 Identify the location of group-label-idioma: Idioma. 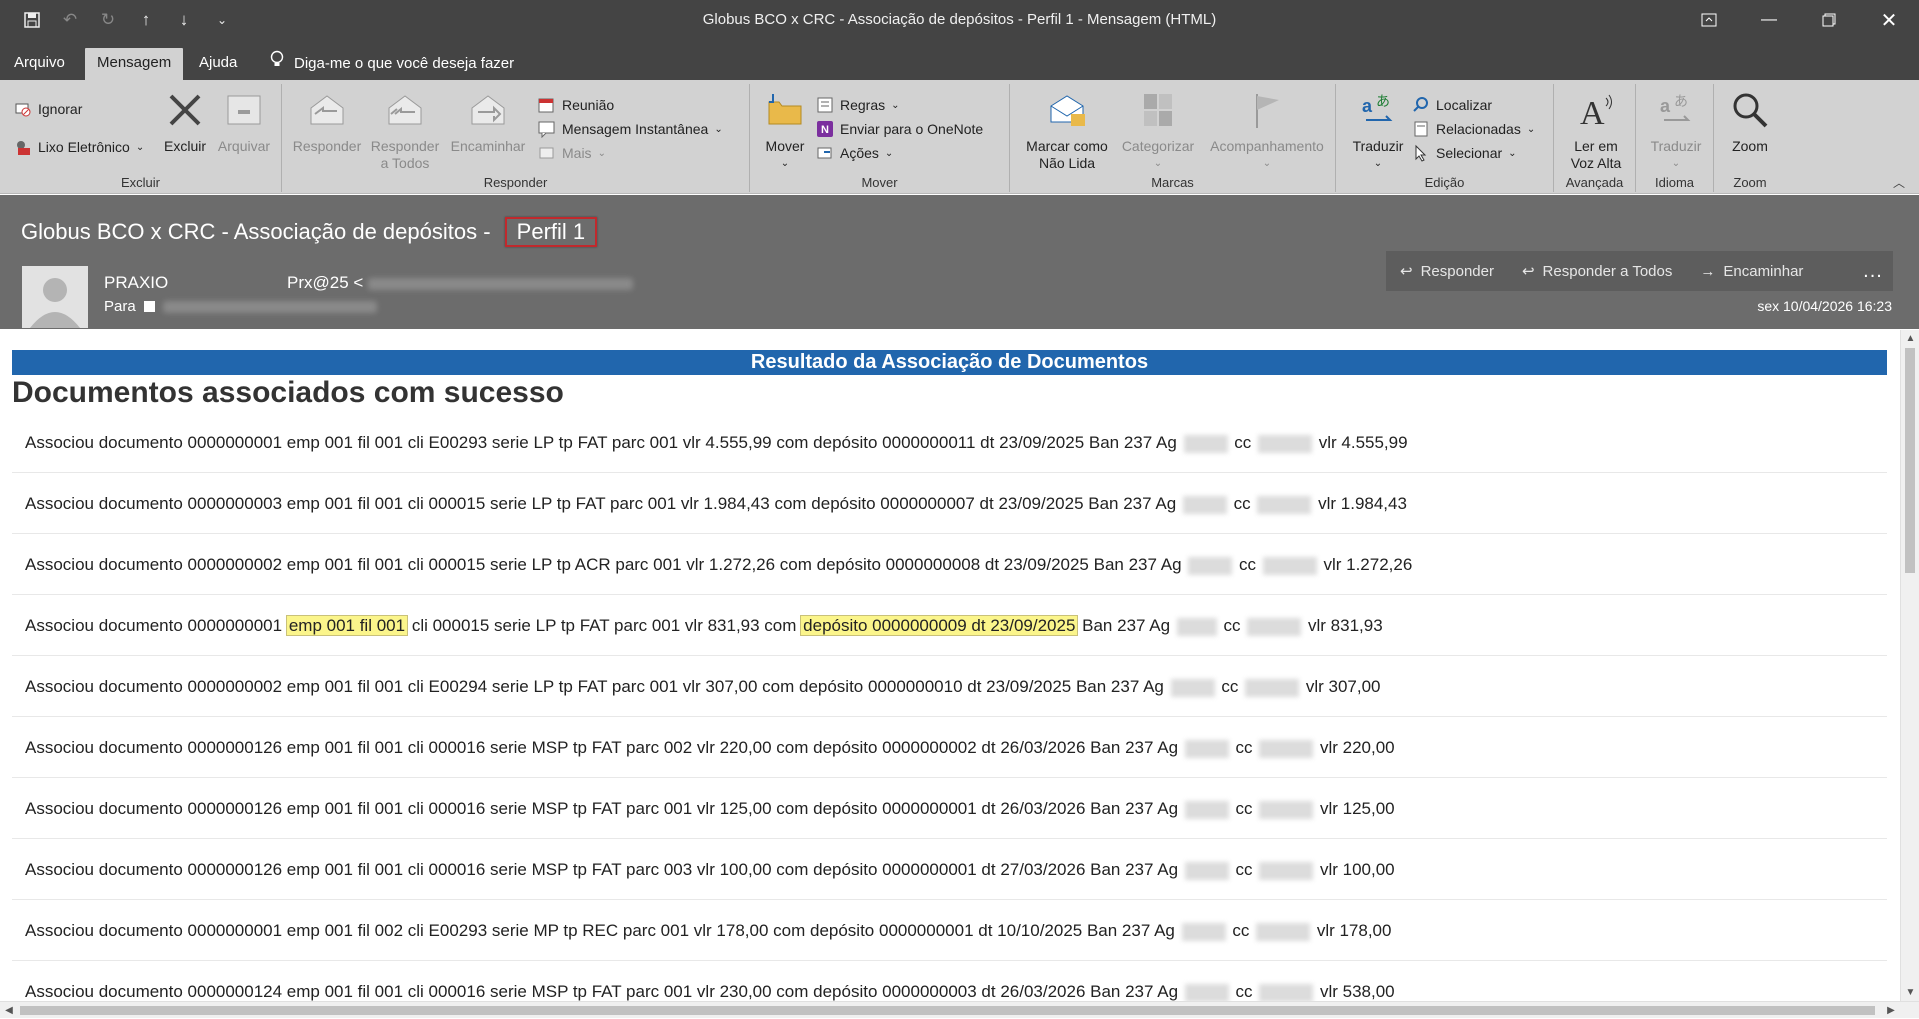
(1674, 182).